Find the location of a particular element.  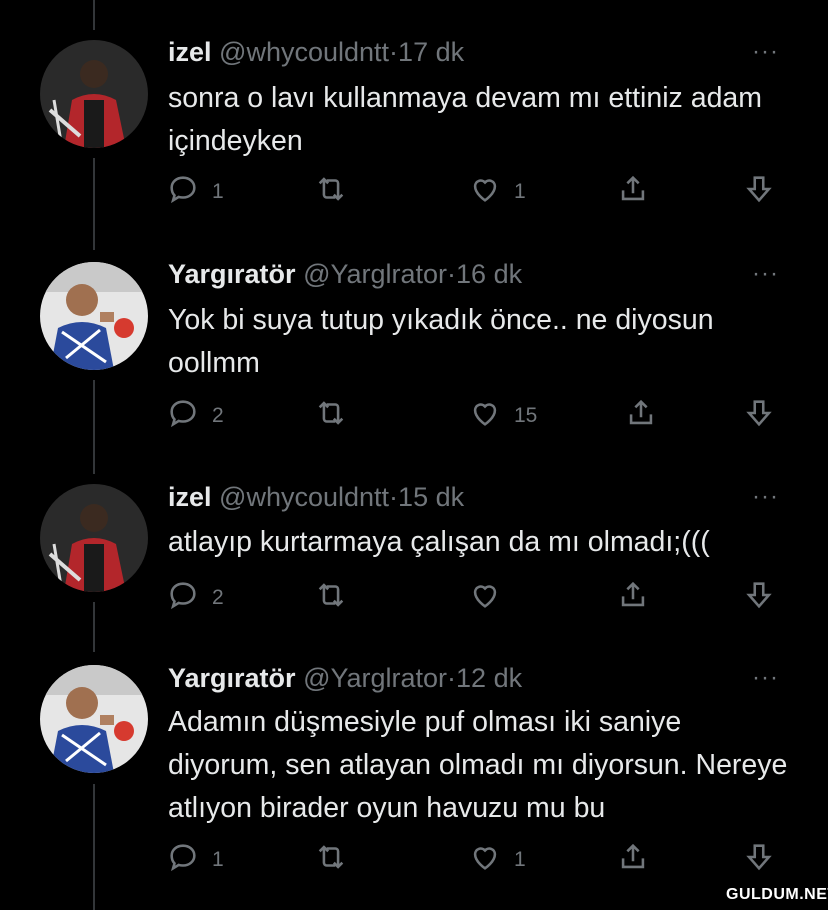

tweet-header: Yargıratör @Yarglrator·16 dk is located at coordinates (345, 274).